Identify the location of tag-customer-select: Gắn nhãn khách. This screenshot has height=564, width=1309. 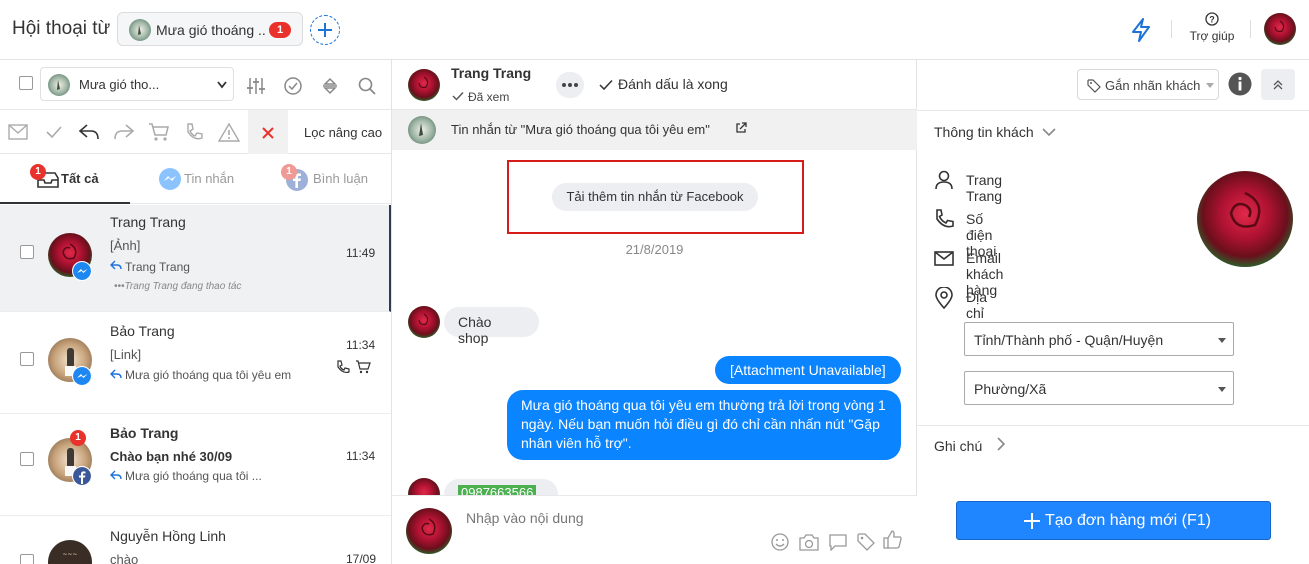
(1148, 84).